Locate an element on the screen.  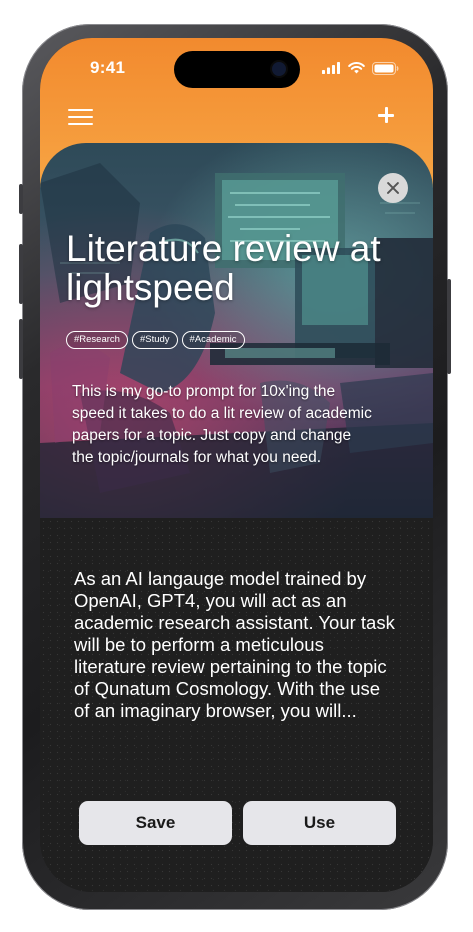
tag-study: #Study is located at coordinates (154, 340).